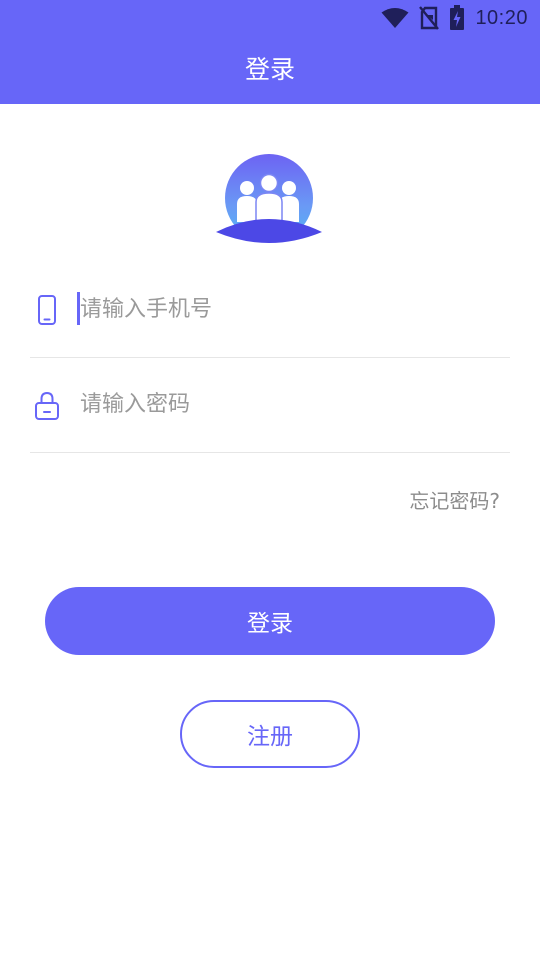 The width and height of the screenshot is (540, 960). Describe the element at coordinates (78, 308) in the screenshot. I see `text-cursor` at that location.